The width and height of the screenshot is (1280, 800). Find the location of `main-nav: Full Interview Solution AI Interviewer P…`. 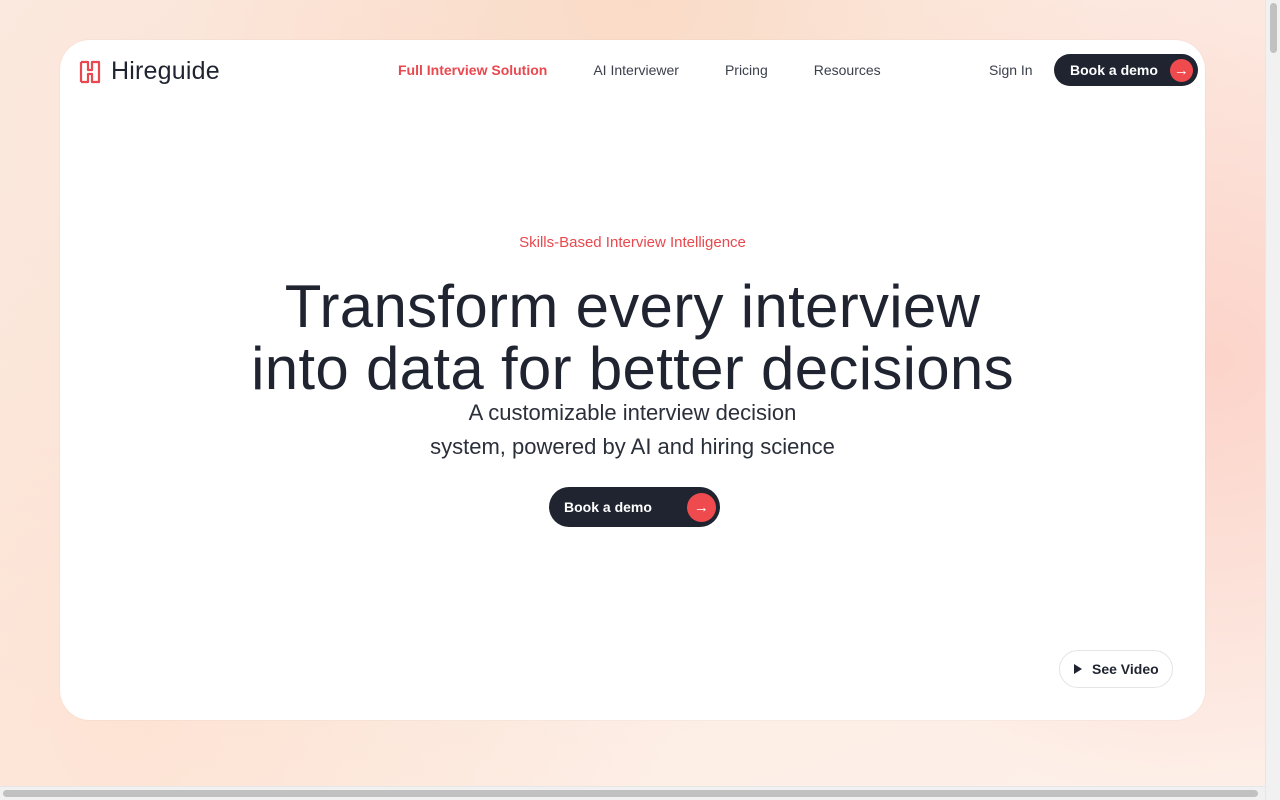

main-nav: Full Interview Solution AI Interviewer P… is located at coordinates (639, 70).